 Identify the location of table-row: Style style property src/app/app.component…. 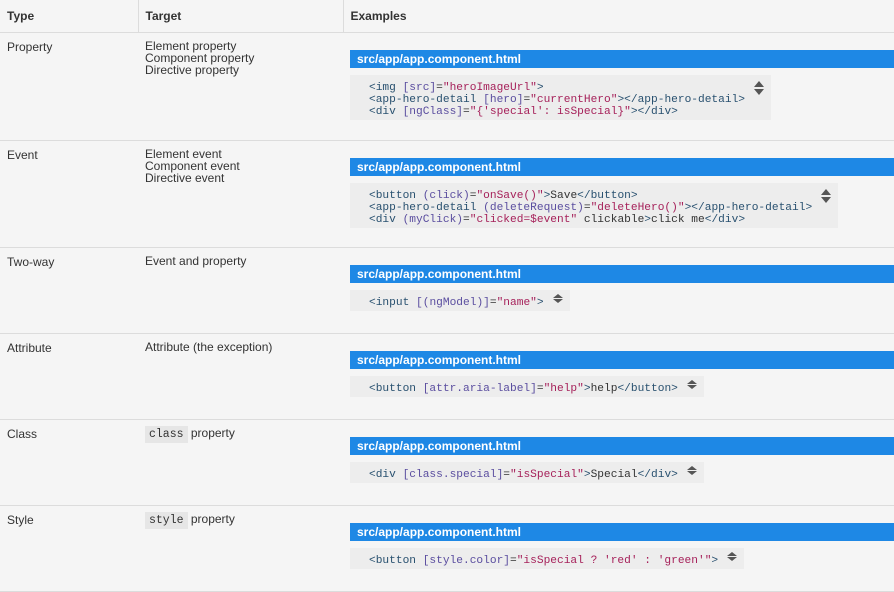
(447, 548).